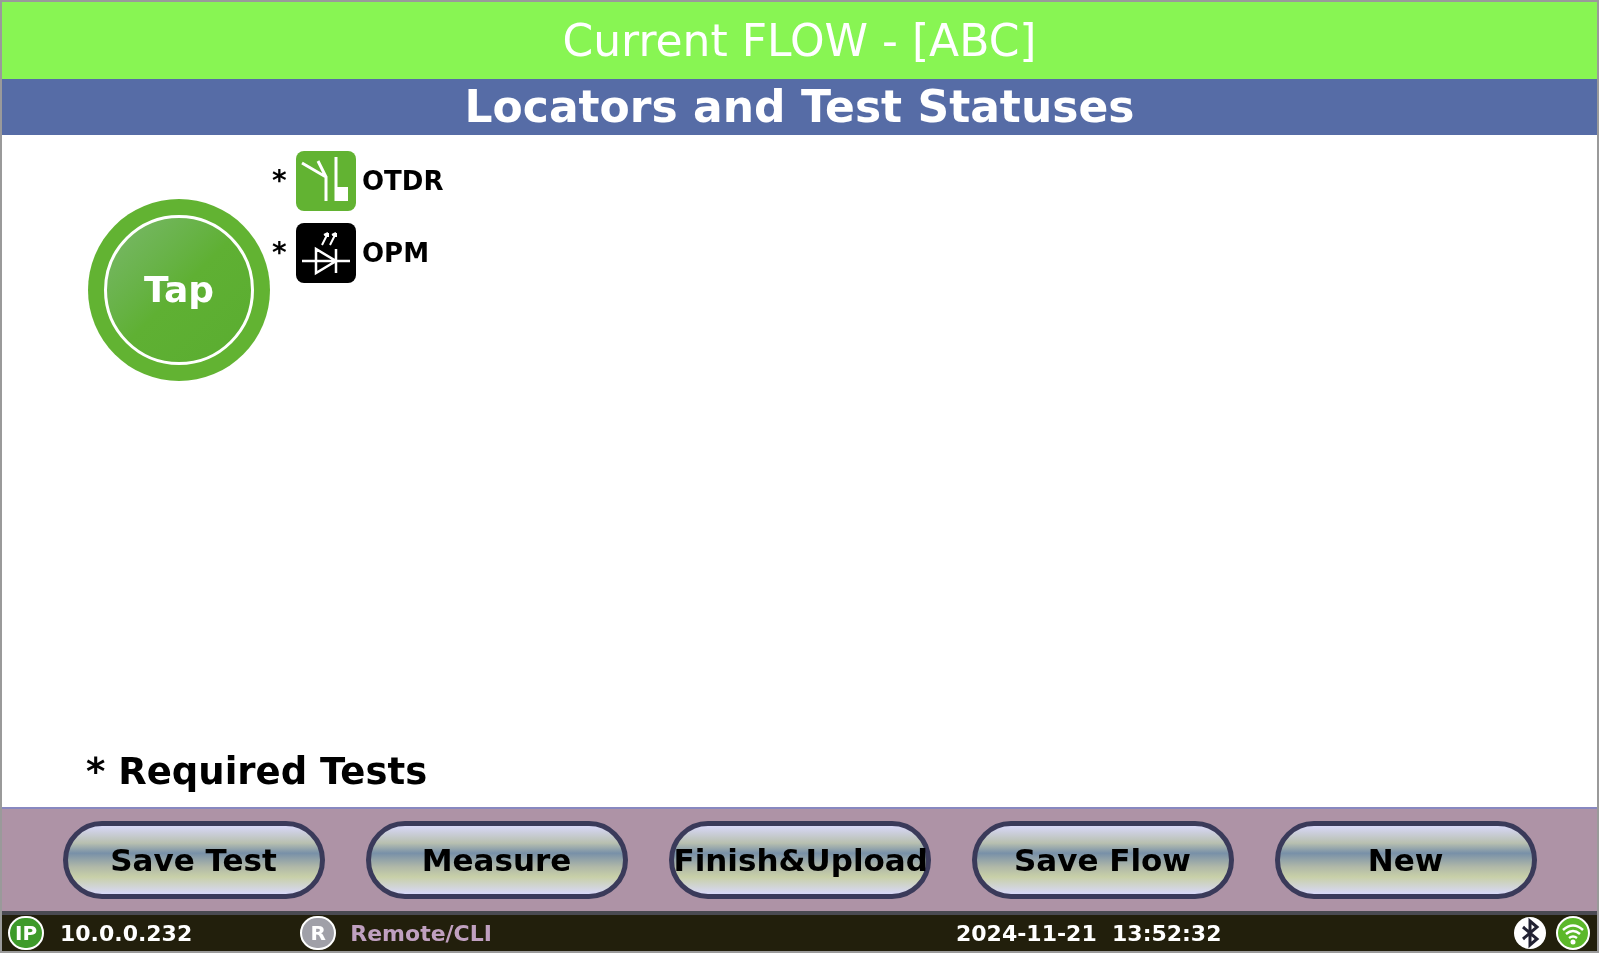 The height and width of the screenshot is (953, 1599). What do you see at coordinates (421, 933) in the screenshot?
I see `remote-status: Remote/CLI` at bounding box center [421, 933].